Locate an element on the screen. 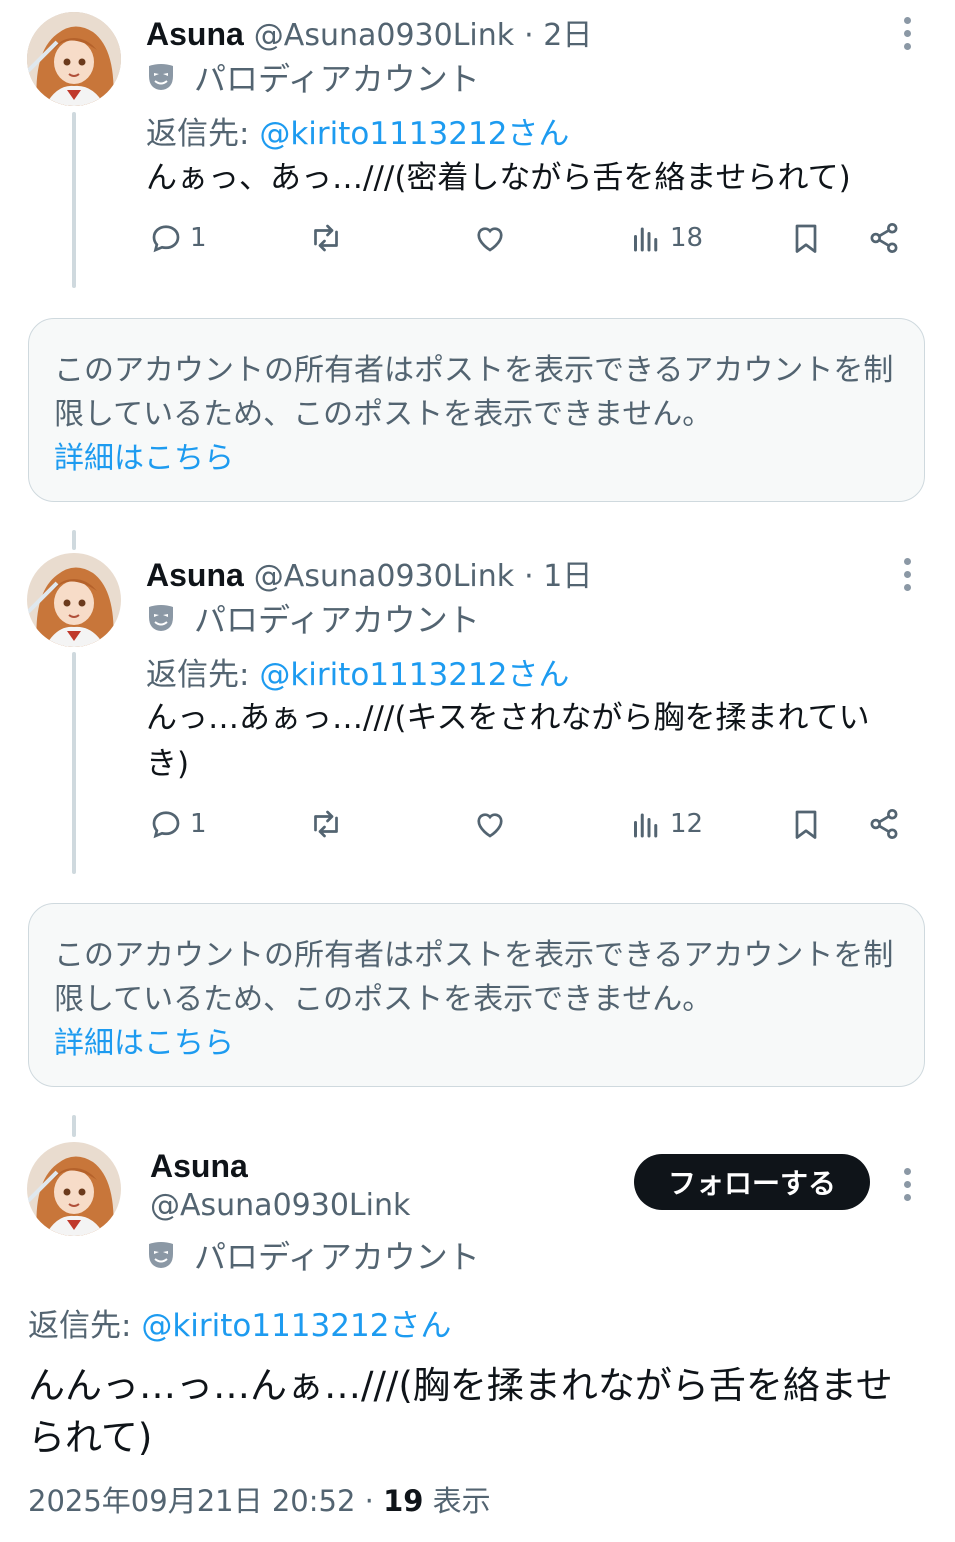  post-header: Asuna @Asuna0930Link · 1日 is located at coordinates (369, 573).